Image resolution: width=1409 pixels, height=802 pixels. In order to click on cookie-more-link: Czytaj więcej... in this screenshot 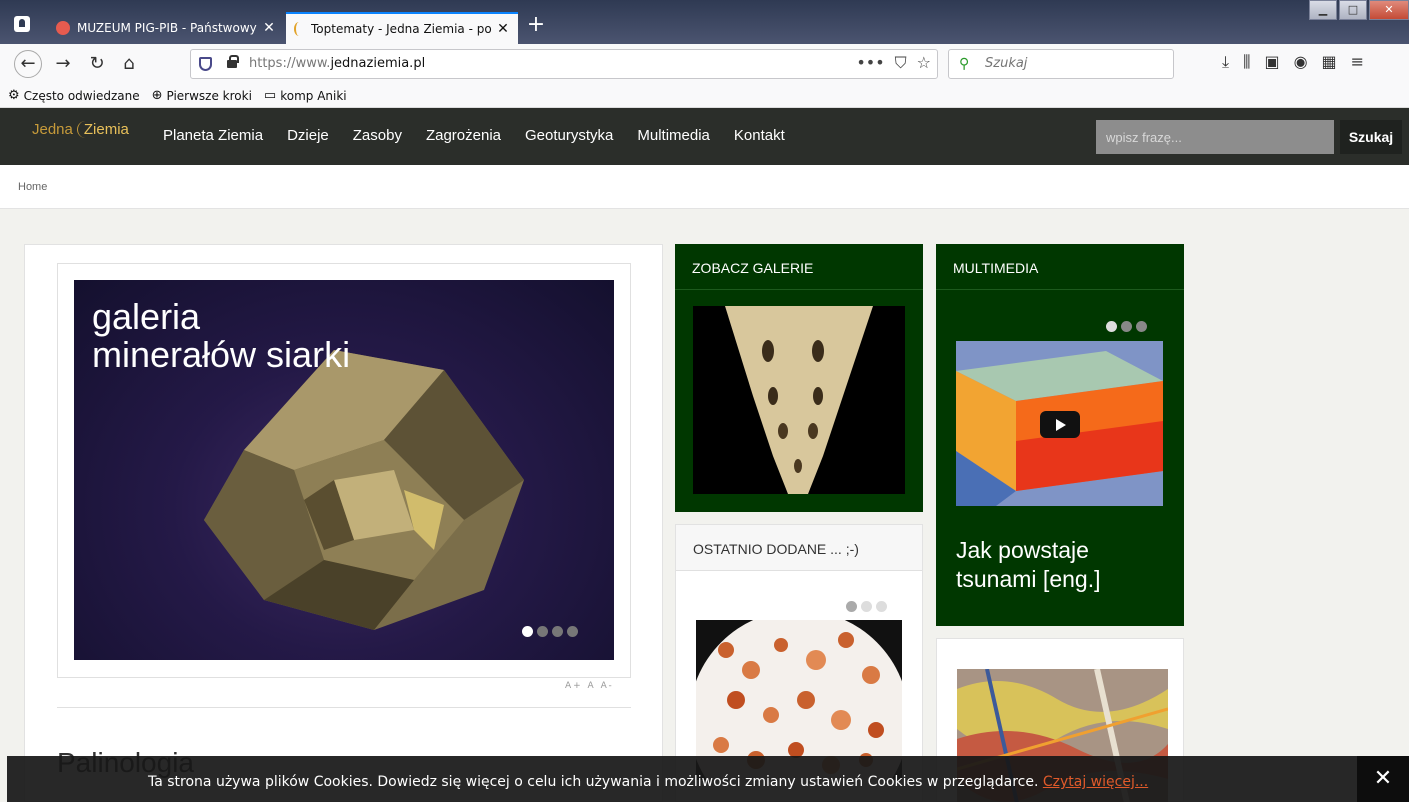, I will do `click(1095, 782)`.